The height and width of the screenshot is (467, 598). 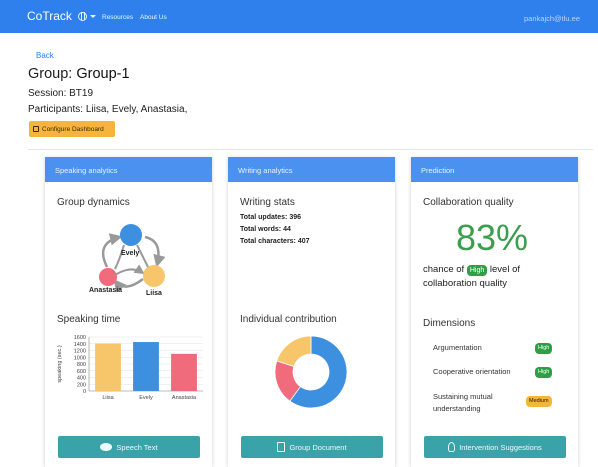 I want to click on nav-resources: Resources, so click(x=117, y=17).